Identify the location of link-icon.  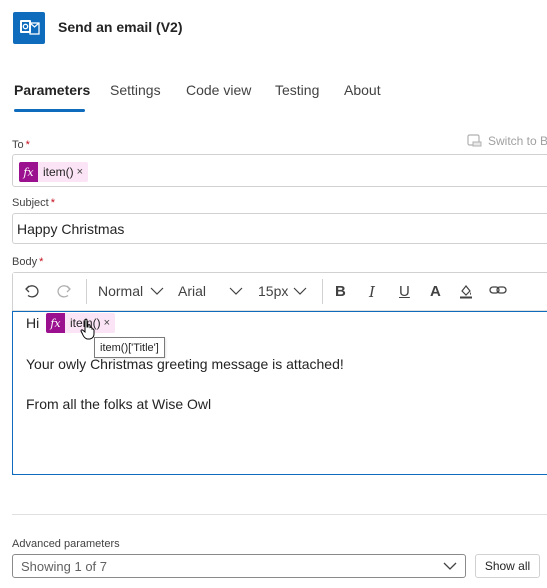
(498, 290).